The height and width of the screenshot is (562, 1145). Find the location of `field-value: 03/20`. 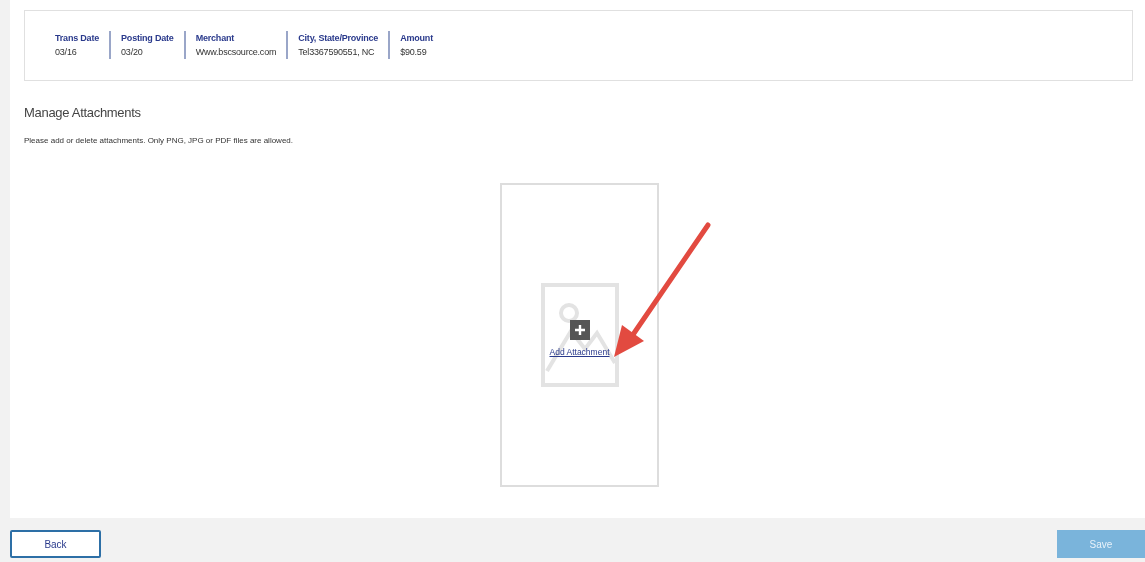

field-value: 03/20 is located at coordinates (132, 52).